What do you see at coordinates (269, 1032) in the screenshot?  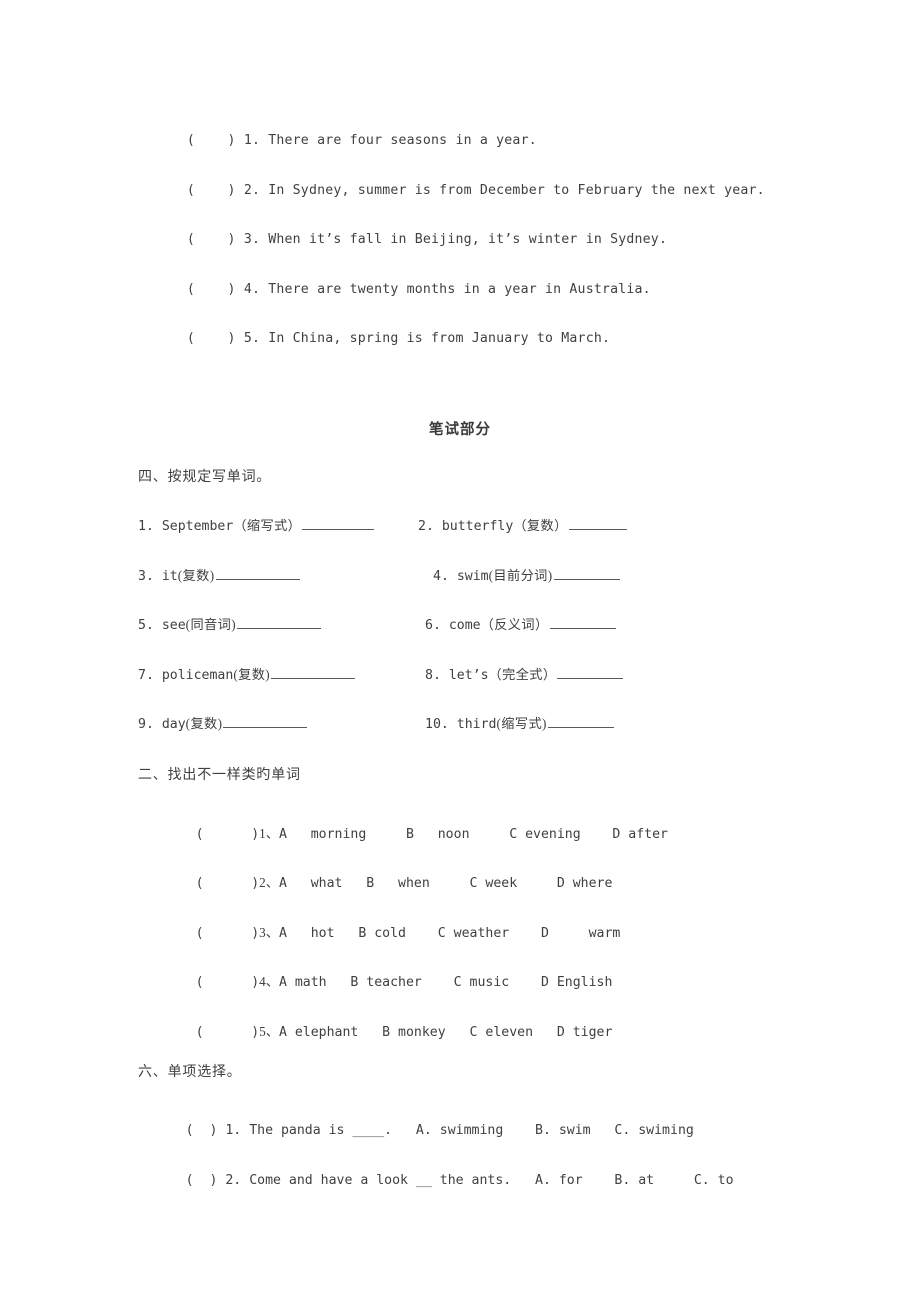 I see `item-number: 5、` at bounding box center [269, 1032].